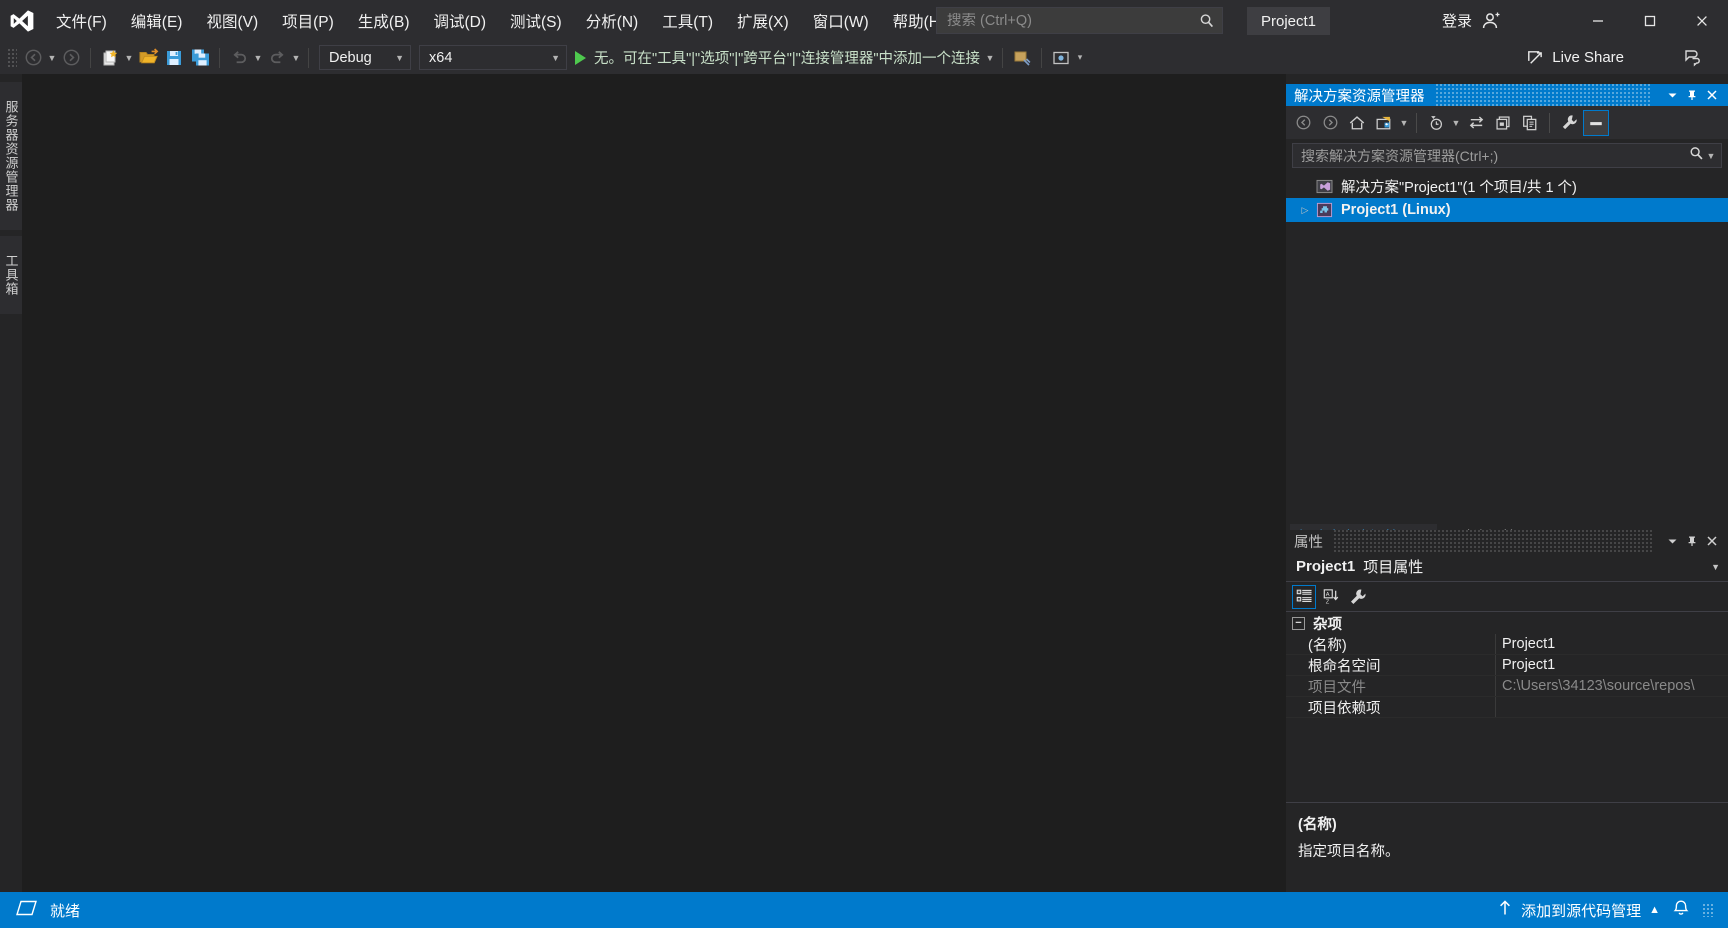  I want to click on save-all-button, so click(200, 58).